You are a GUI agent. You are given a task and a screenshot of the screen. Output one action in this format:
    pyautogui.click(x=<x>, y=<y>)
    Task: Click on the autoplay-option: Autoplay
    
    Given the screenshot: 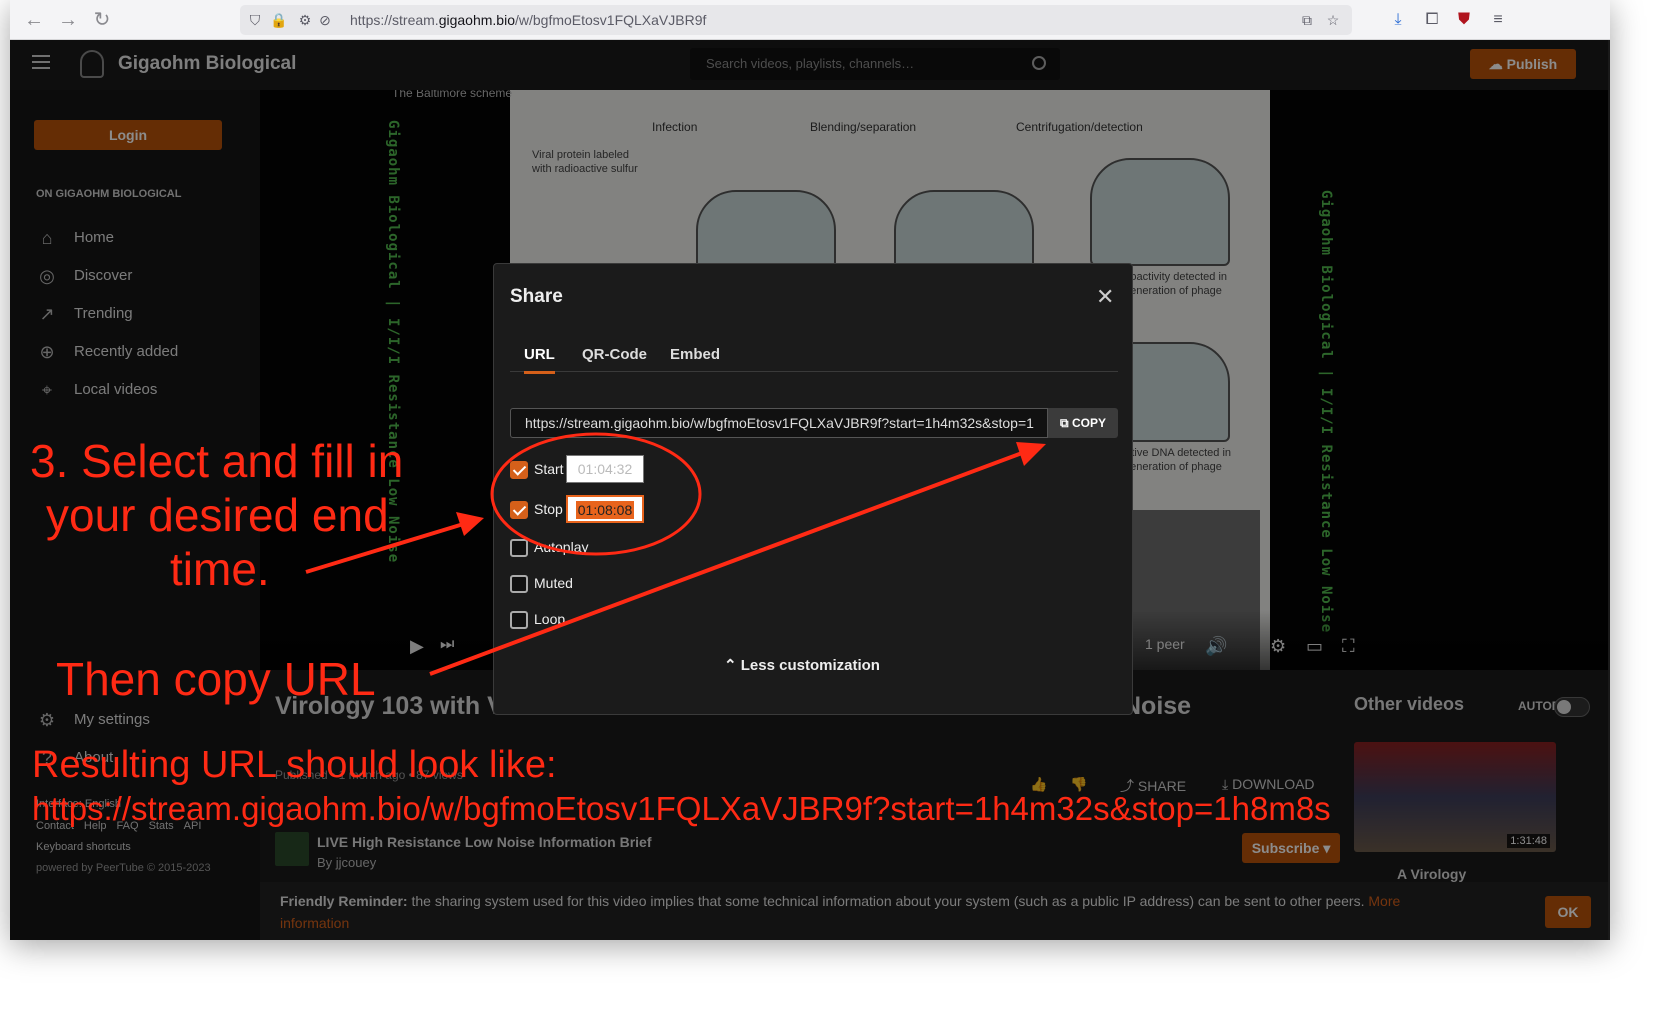 What is the action you would take?
    pyautogui.click(x=549, y=547)
    